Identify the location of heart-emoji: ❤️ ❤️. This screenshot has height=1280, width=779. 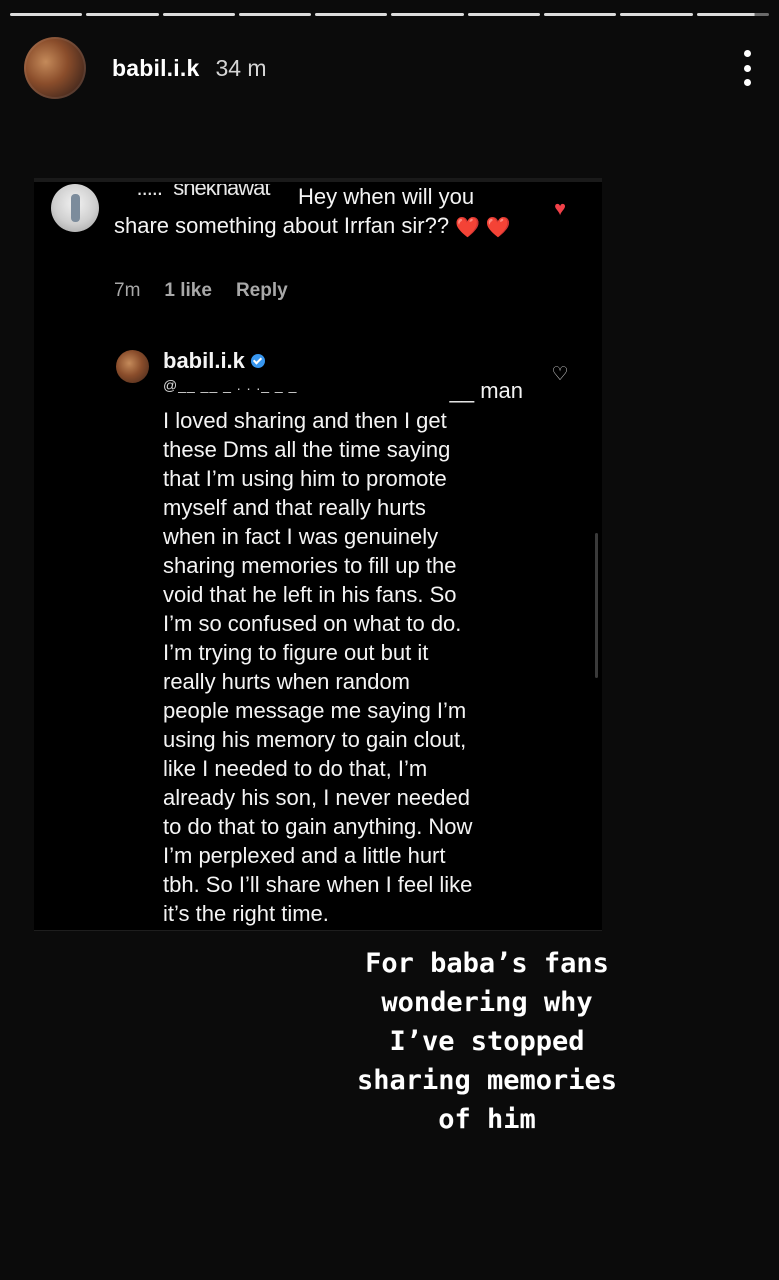
(483, 228).